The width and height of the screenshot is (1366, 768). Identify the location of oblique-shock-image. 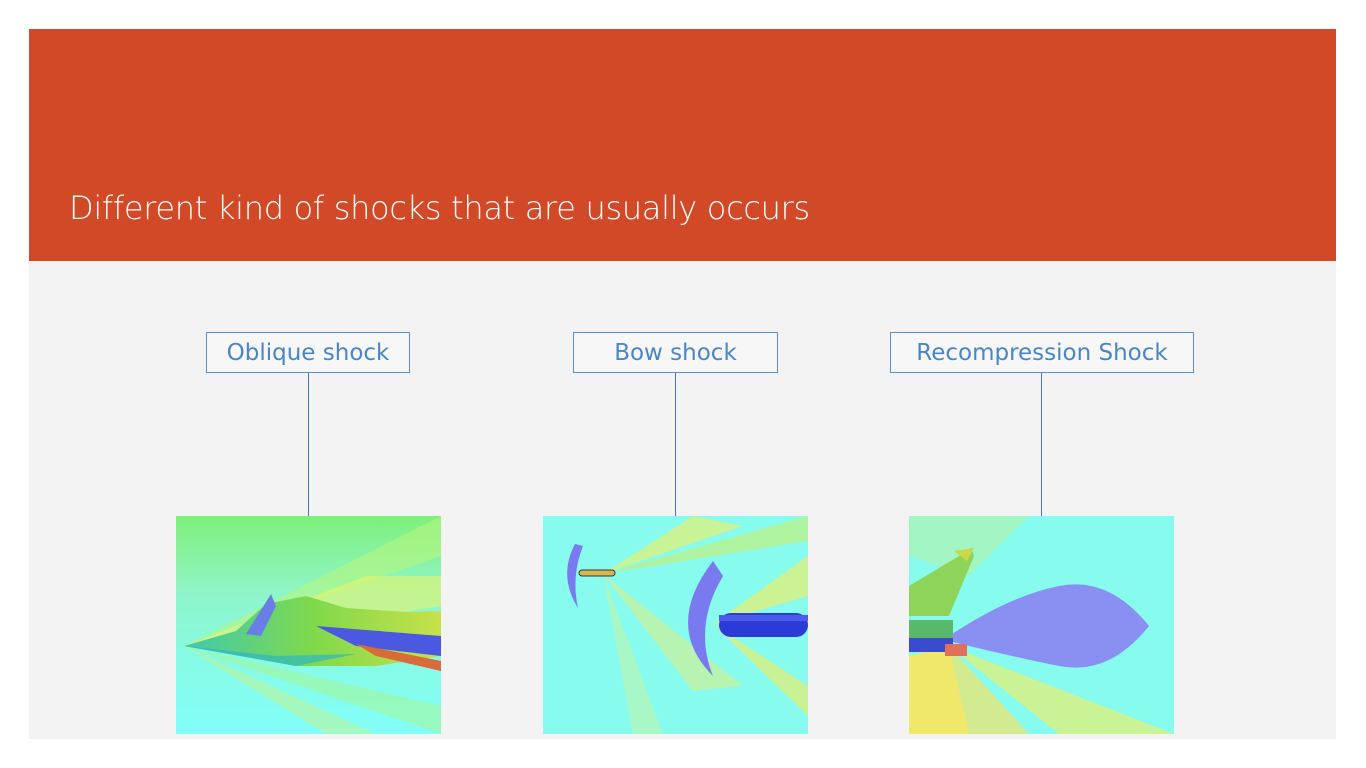
(308, 625).